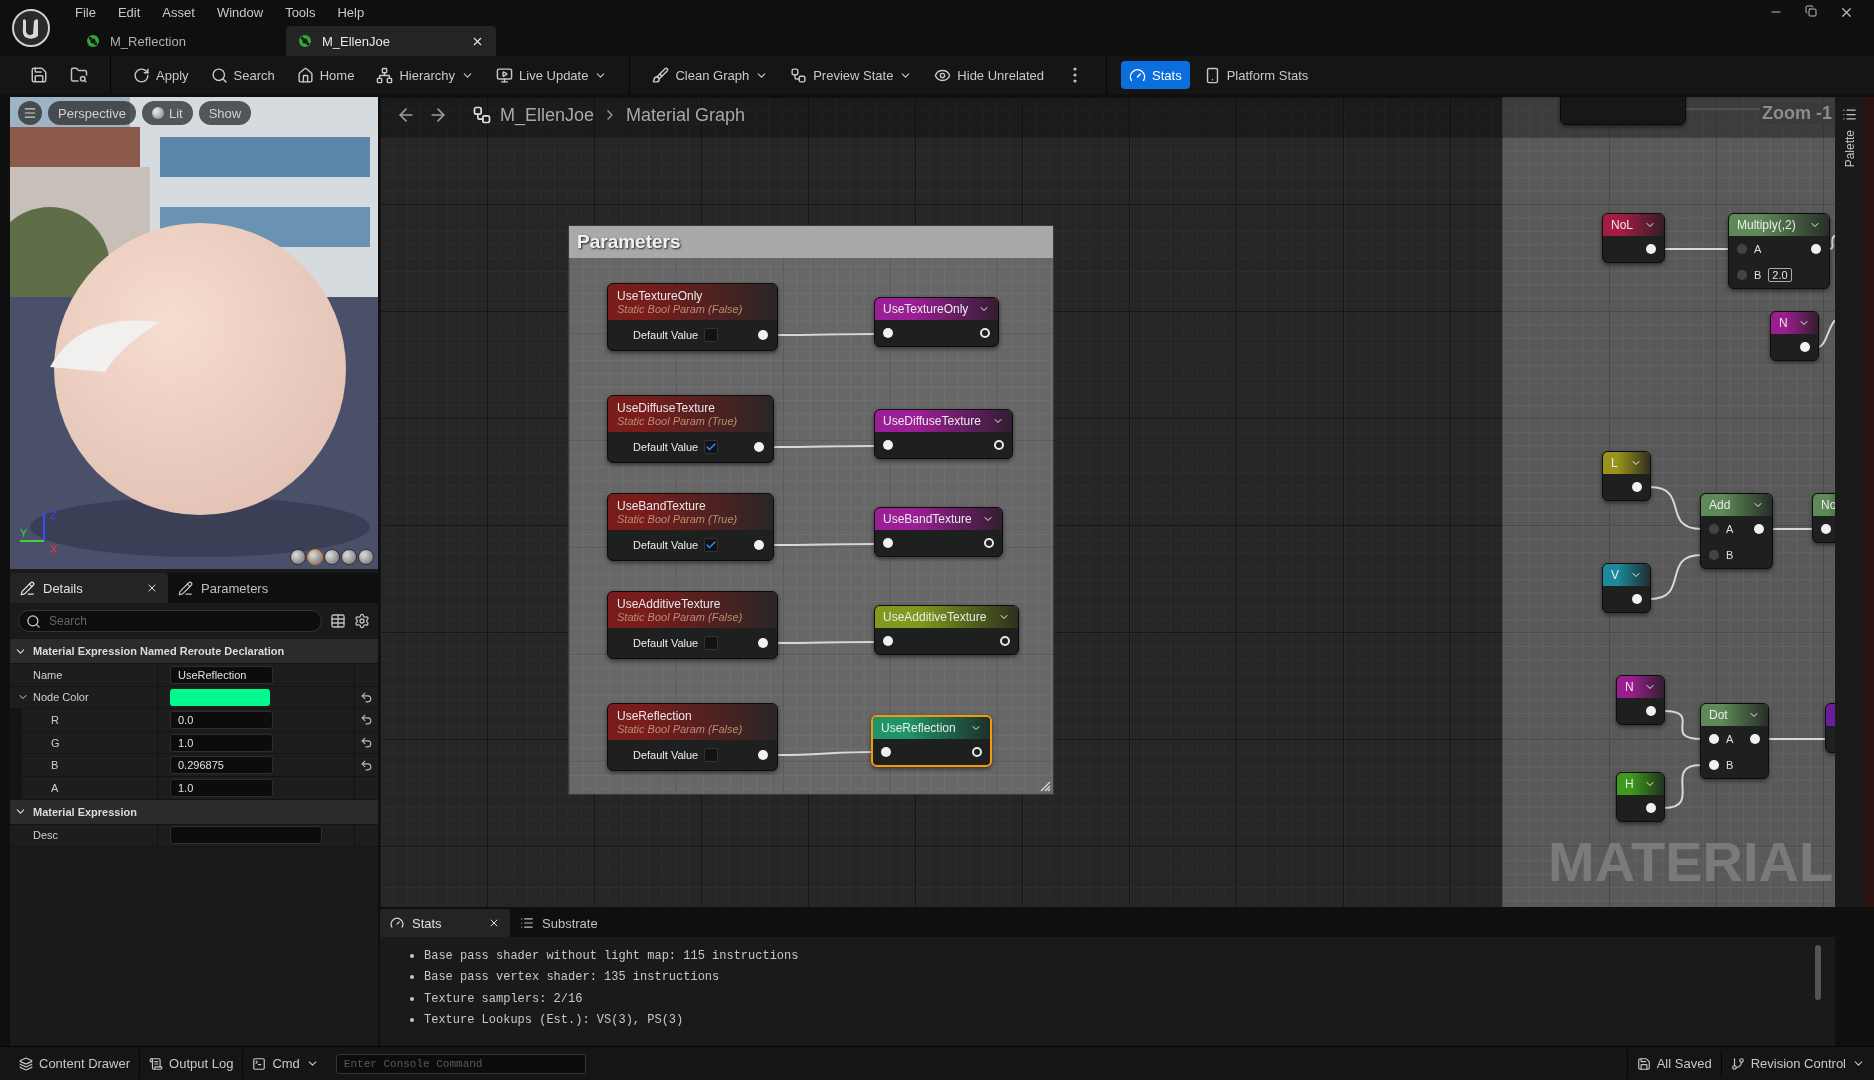 Image resolution: width=1874 pixels, height=1080 pixels. Describe the element at coordinates (1779, 251) in the screenshot. I see `operation-node: Multiply(,2) A B 2.0` at that location.